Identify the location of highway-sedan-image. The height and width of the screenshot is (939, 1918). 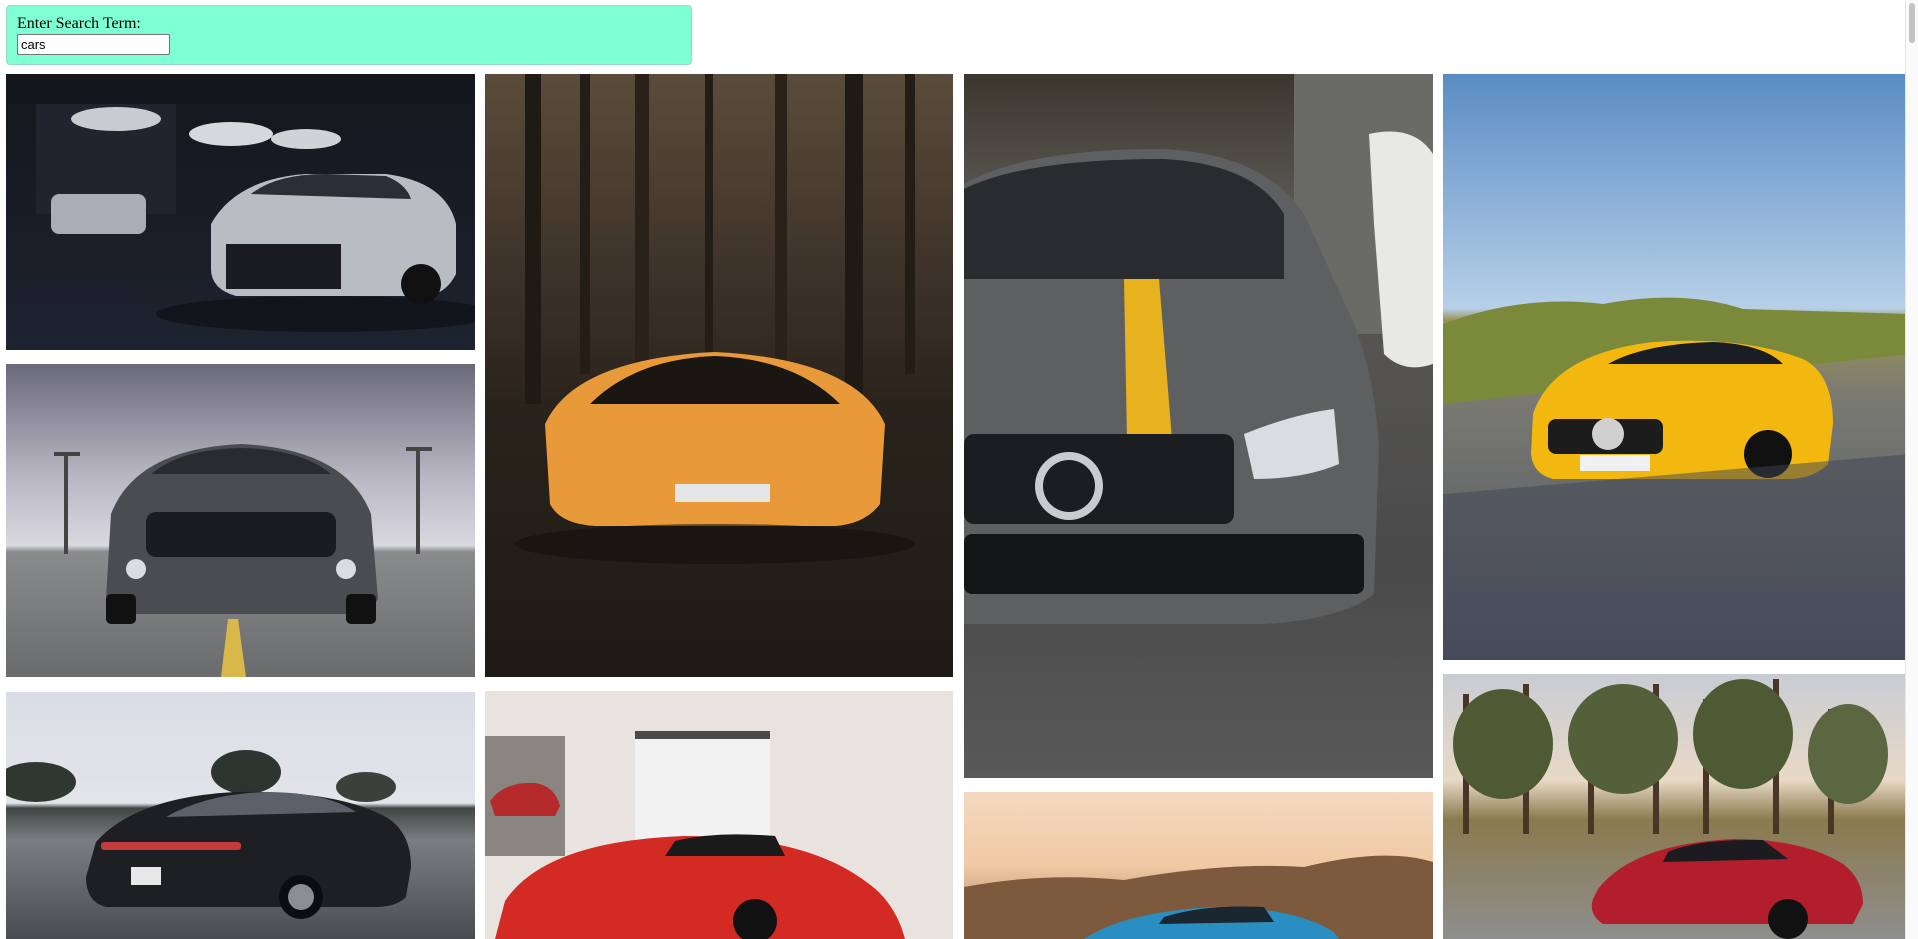
(240, 815).